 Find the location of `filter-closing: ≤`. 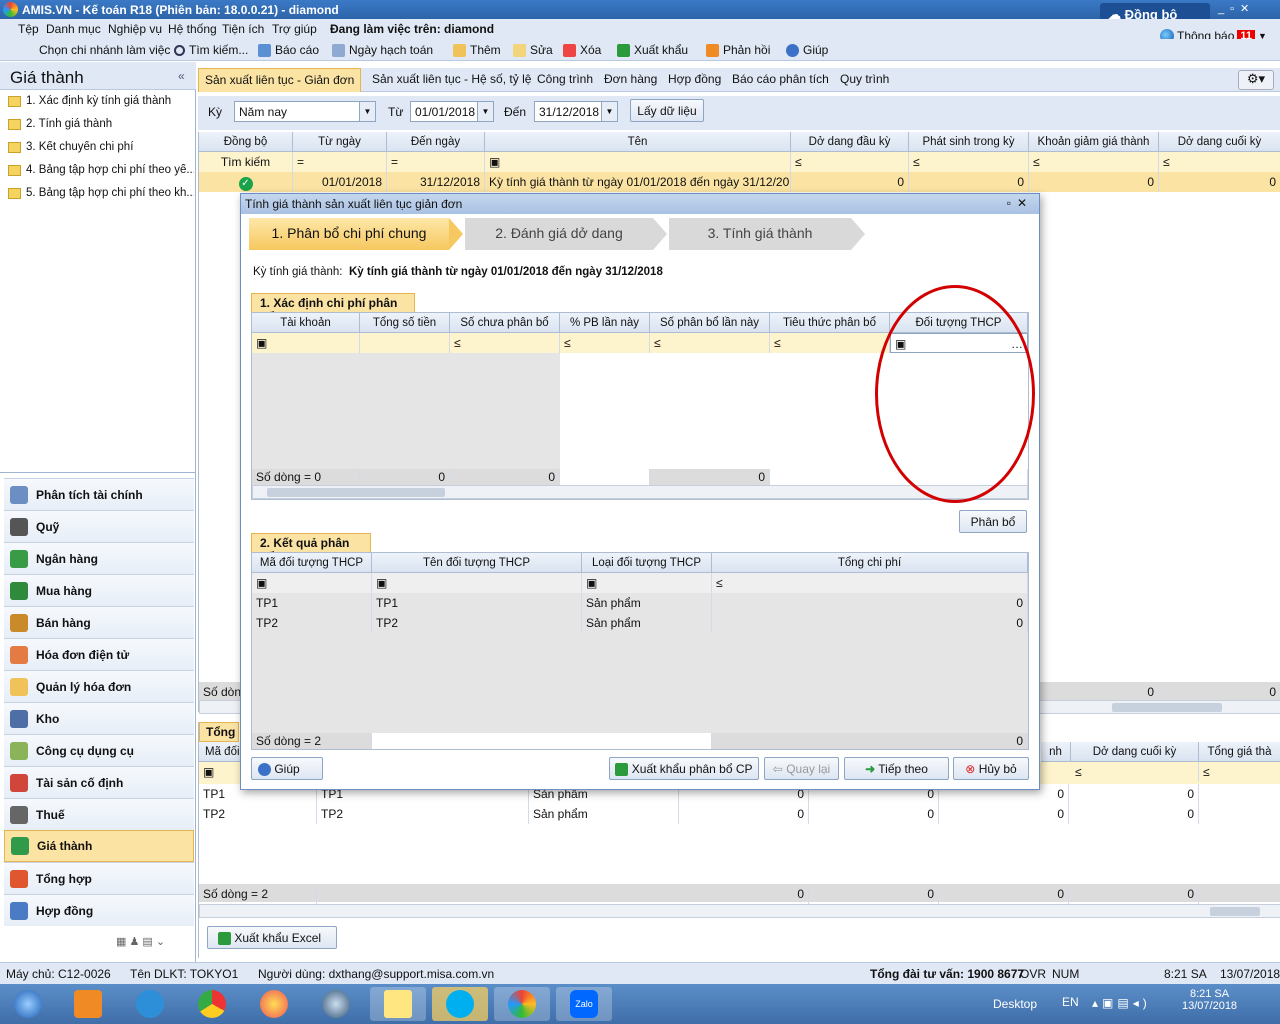

filter-closing: ≤ is located at coordinates (1219, 162).